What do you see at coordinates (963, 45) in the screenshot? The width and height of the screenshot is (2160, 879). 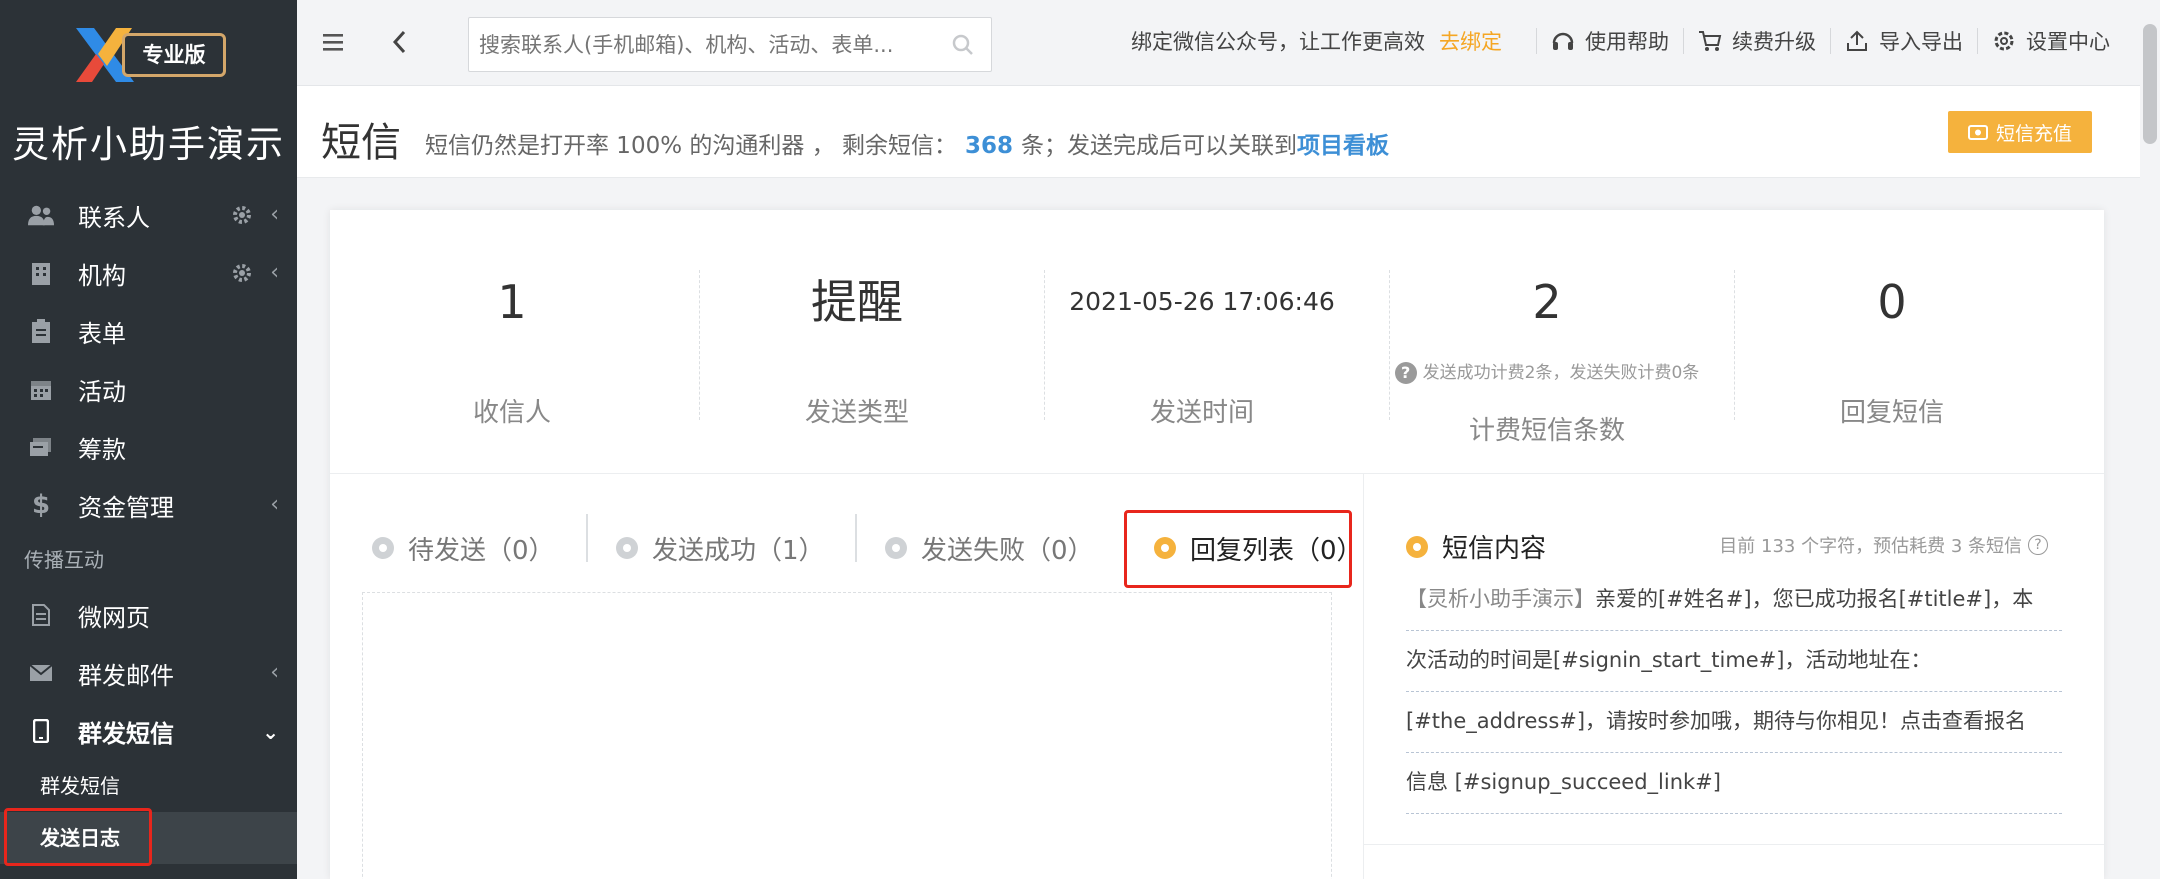 I see `search-icon` at bounding box center [963, 45].